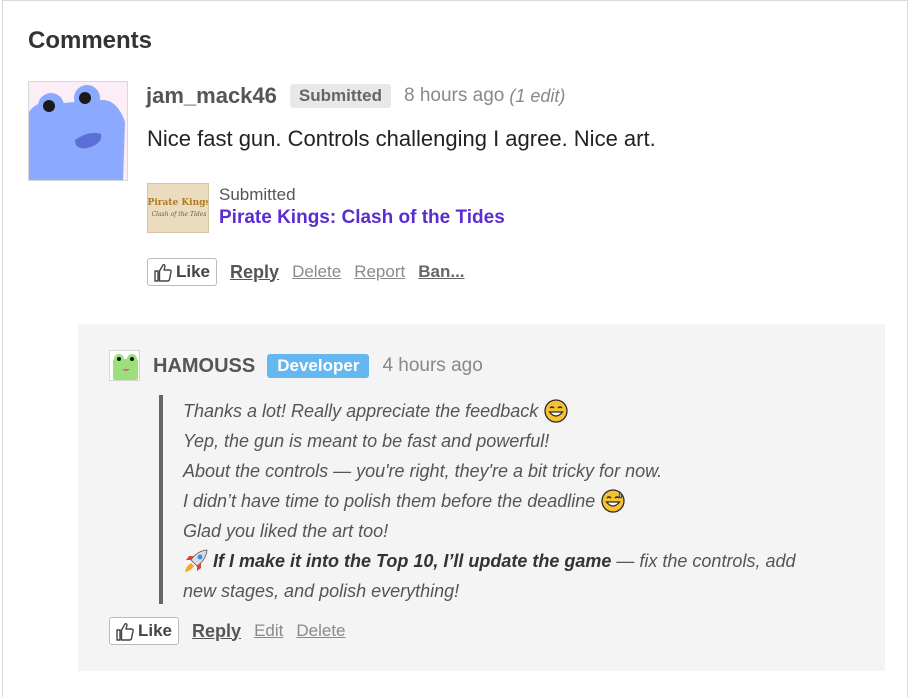  I want to click on grinning-face-emoji-icon, so click(556, 411).